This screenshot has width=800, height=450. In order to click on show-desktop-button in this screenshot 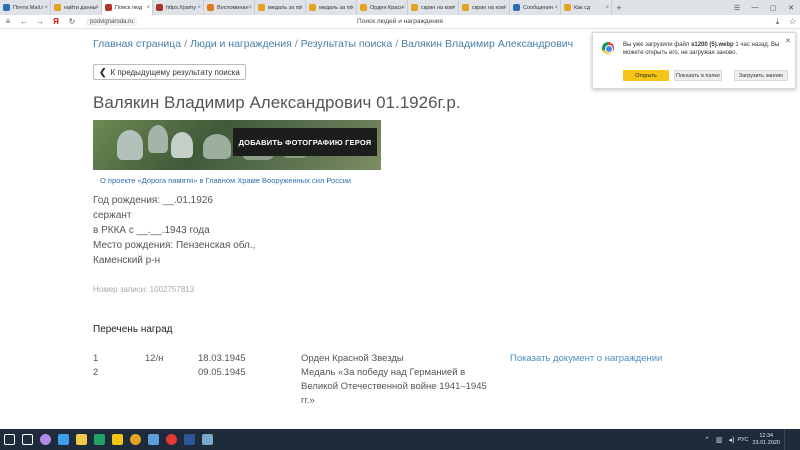, I will do `click(789, 439)`.